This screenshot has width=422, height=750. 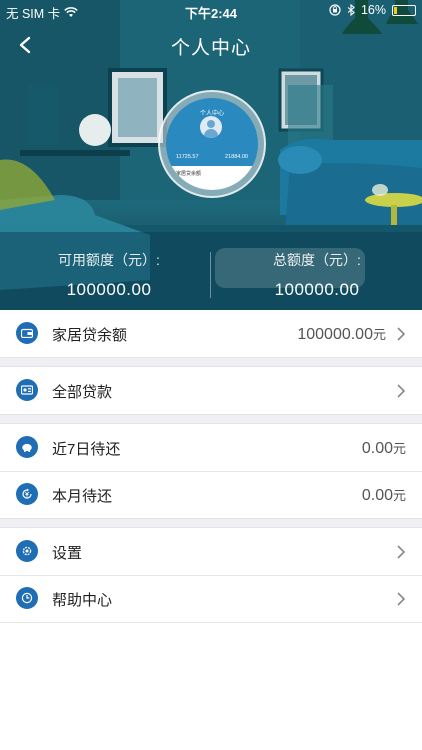 What do you see at coordinates (109, 275) in the screenshot?
I see `available-quota: 可用额度（元）: 100000.00` at bounding box center [109, 275].